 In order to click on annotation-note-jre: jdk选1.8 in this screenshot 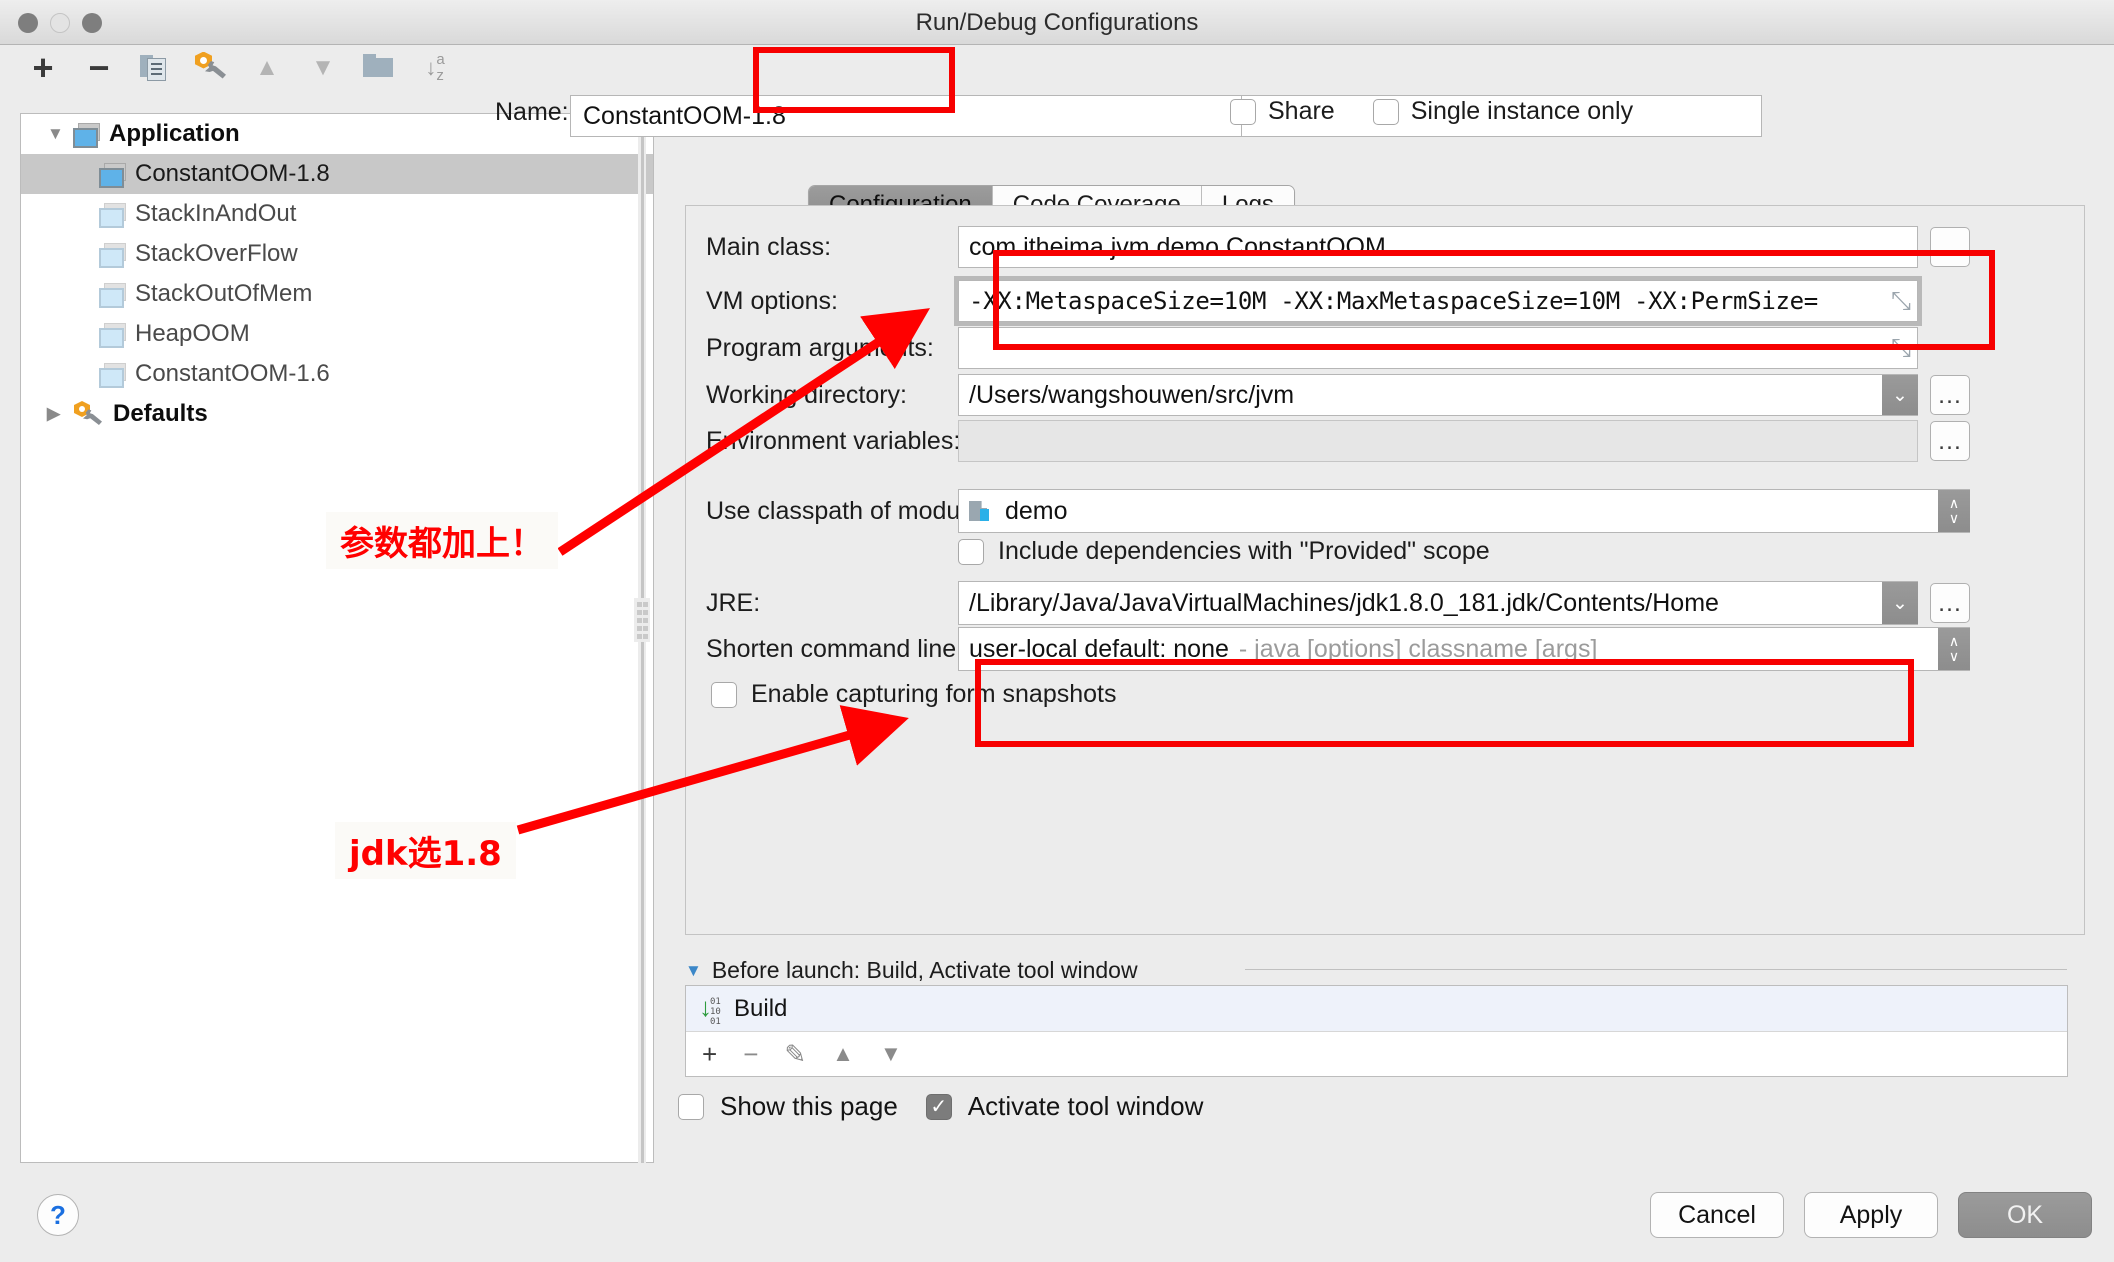, I will do `click(425, 850)`.